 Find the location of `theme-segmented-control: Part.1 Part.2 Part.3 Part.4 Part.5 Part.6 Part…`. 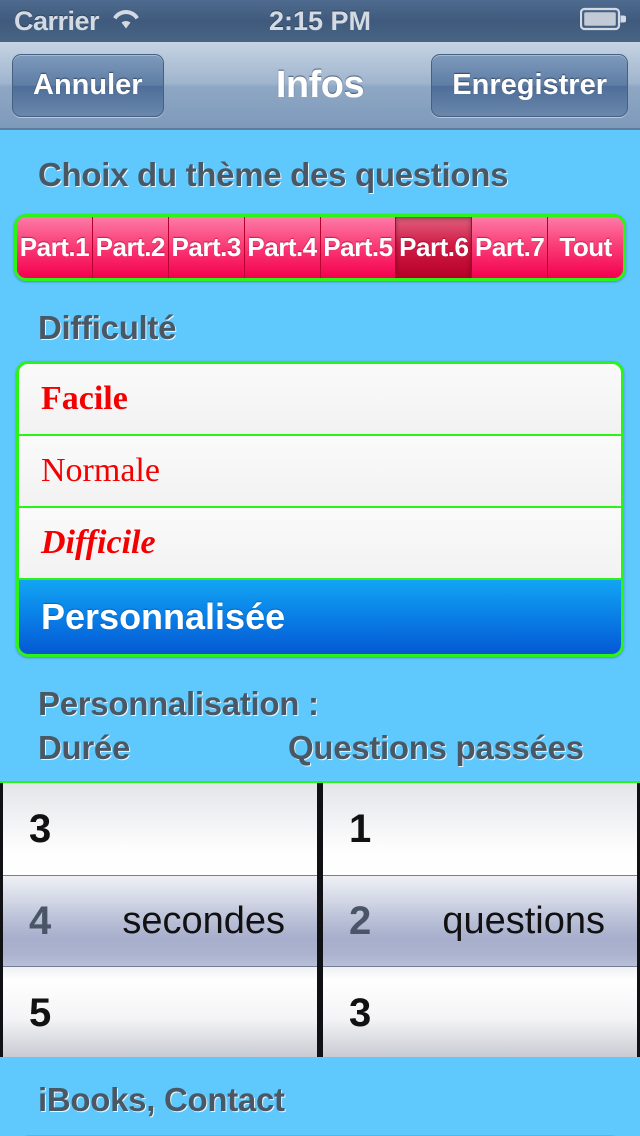

theme-segmented-control: Part.1 Part.2 Part.3 Part.4 Part.5 Part.6 Part… is located at coordinates (320, 247).